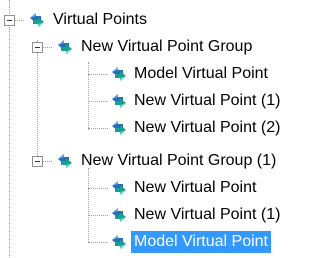 The height and width of the screenshot is (258, 334). Describe the element at coordinates (201, 242) in the screenshot. I see `tree-node-label-selected: Model Virtual Point` at that location.